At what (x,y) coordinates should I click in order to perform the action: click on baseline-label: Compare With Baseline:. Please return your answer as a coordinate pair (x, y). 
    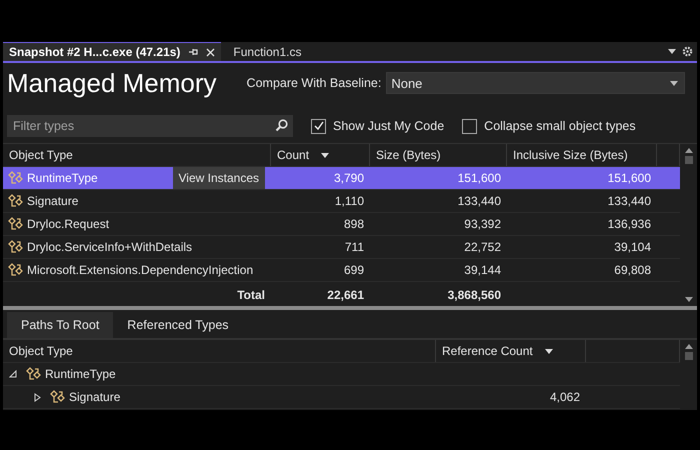
    Looking at the image, I should click on (314, 83).